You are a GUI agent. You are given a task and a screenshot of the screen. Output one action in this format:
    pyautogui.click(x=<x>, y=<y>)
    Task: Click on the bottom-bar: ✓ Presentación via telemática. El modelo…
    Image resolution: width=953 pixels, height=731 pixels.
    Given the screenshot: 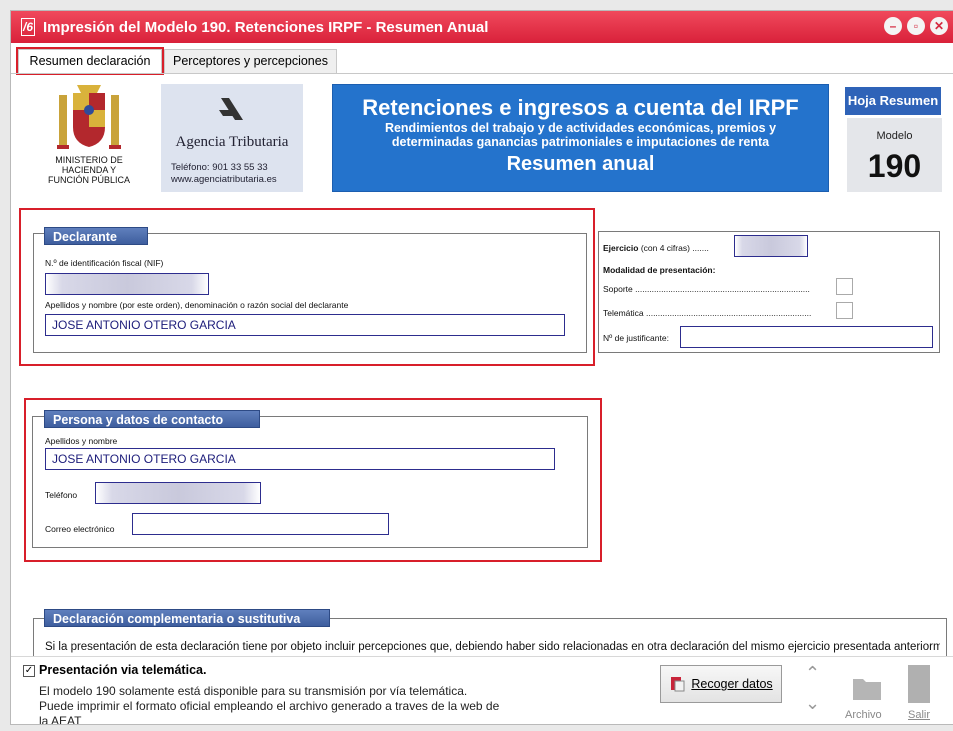 What is the action you would take?
    pyautogui.click(x=482, y=690)
    